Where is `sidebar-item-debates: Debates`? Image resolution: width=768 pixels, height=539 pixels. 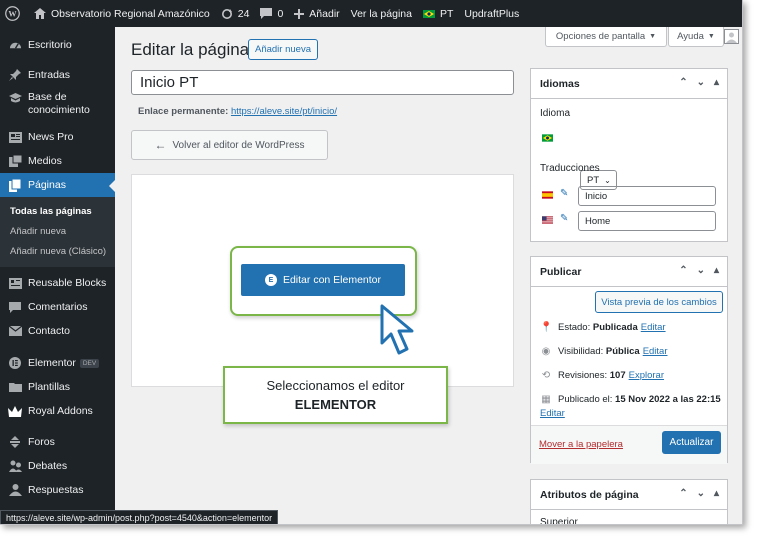
sidebar-item-debates: Debates is located at coordinates (57, 466).